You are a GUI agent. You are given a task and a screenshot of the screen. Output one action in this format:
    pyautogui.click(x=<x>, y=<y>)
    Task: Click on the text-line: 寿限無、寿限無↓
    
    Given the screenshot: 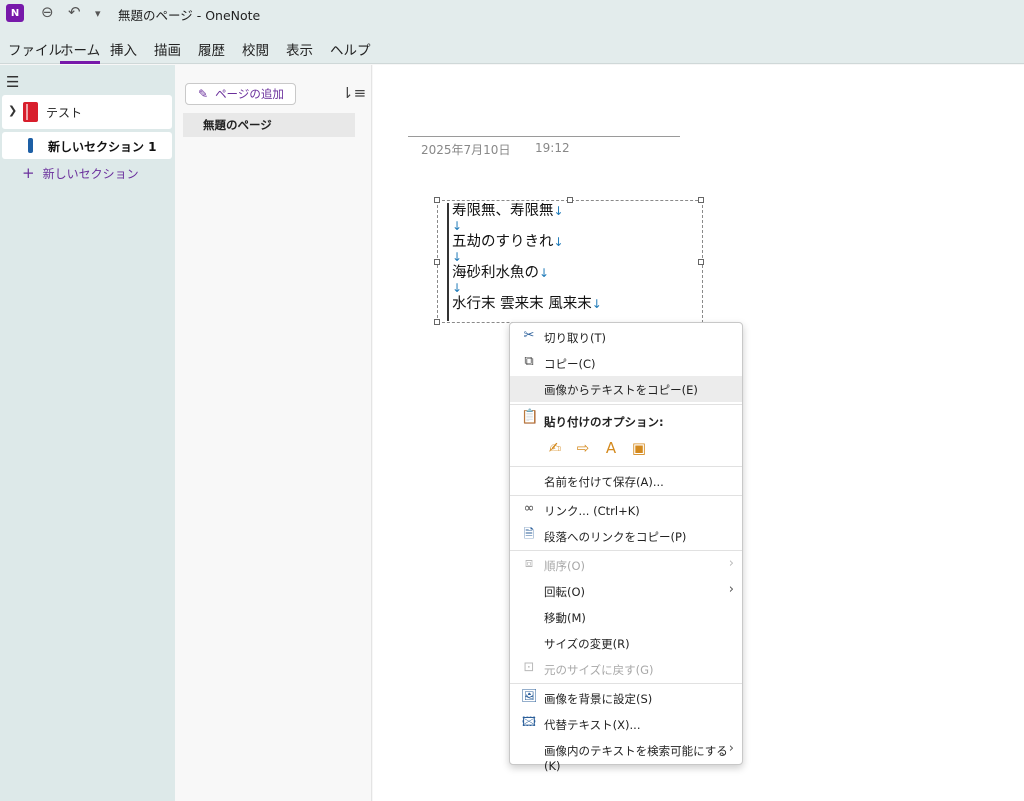 What is the action you would take?
    pyautogui.click(x=508, y=211)
    